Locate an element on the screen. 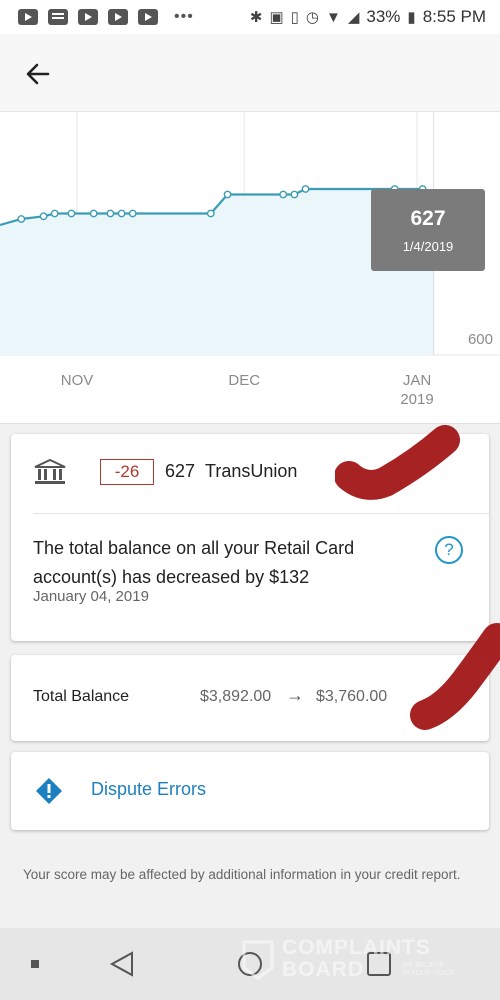  x-tick-label: DEC is located at coordinates (244, 380).